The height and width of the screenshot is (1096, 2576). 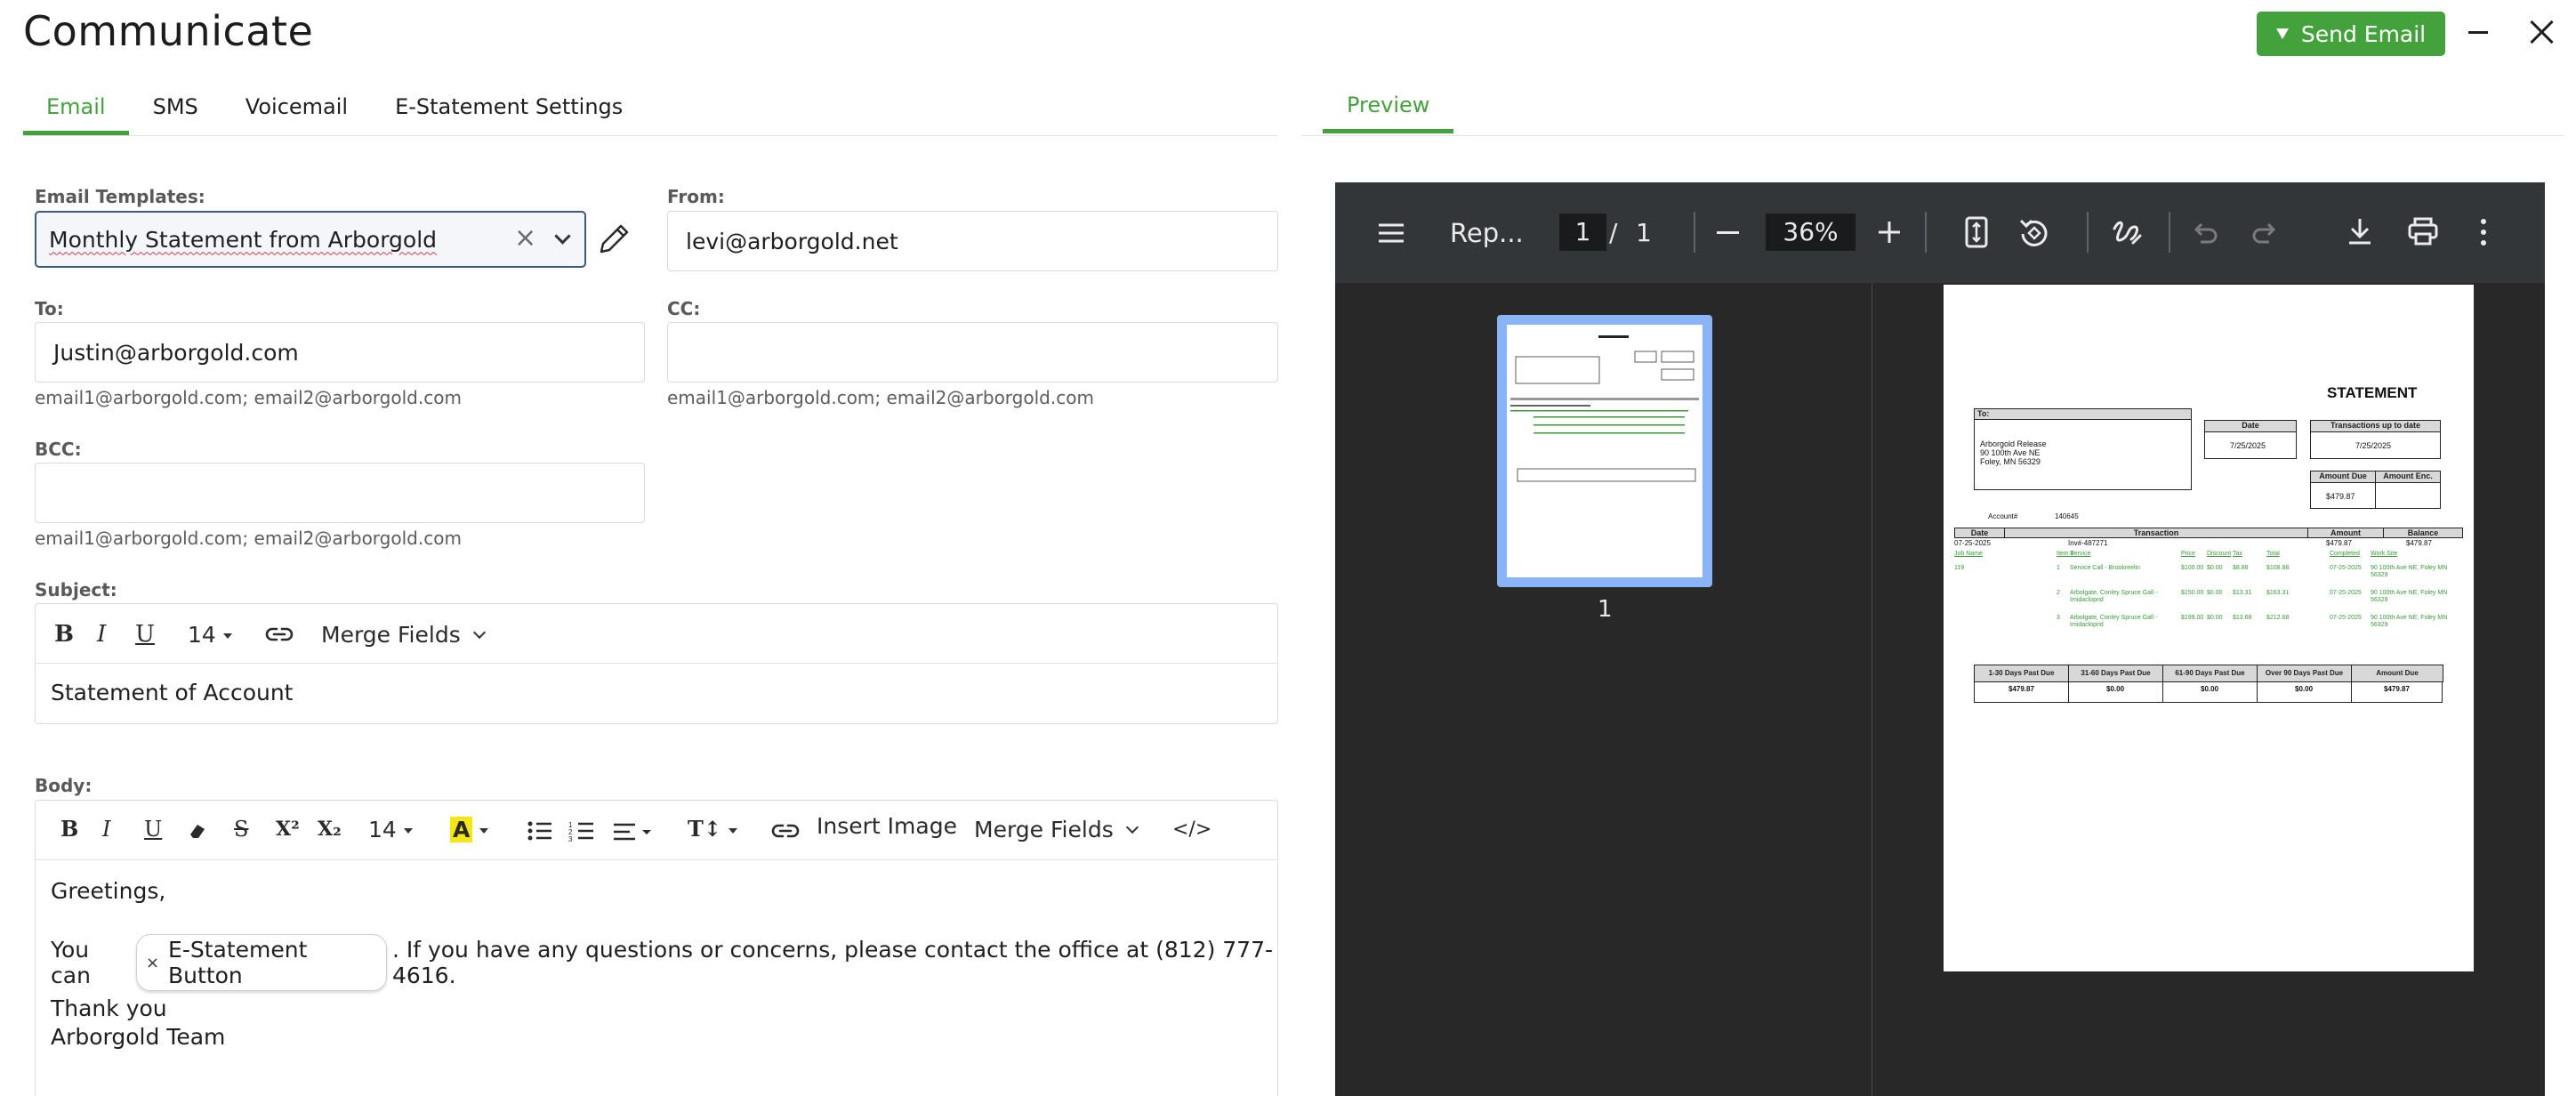 I want to click on undo-icon, so click(x=2206, y=233).